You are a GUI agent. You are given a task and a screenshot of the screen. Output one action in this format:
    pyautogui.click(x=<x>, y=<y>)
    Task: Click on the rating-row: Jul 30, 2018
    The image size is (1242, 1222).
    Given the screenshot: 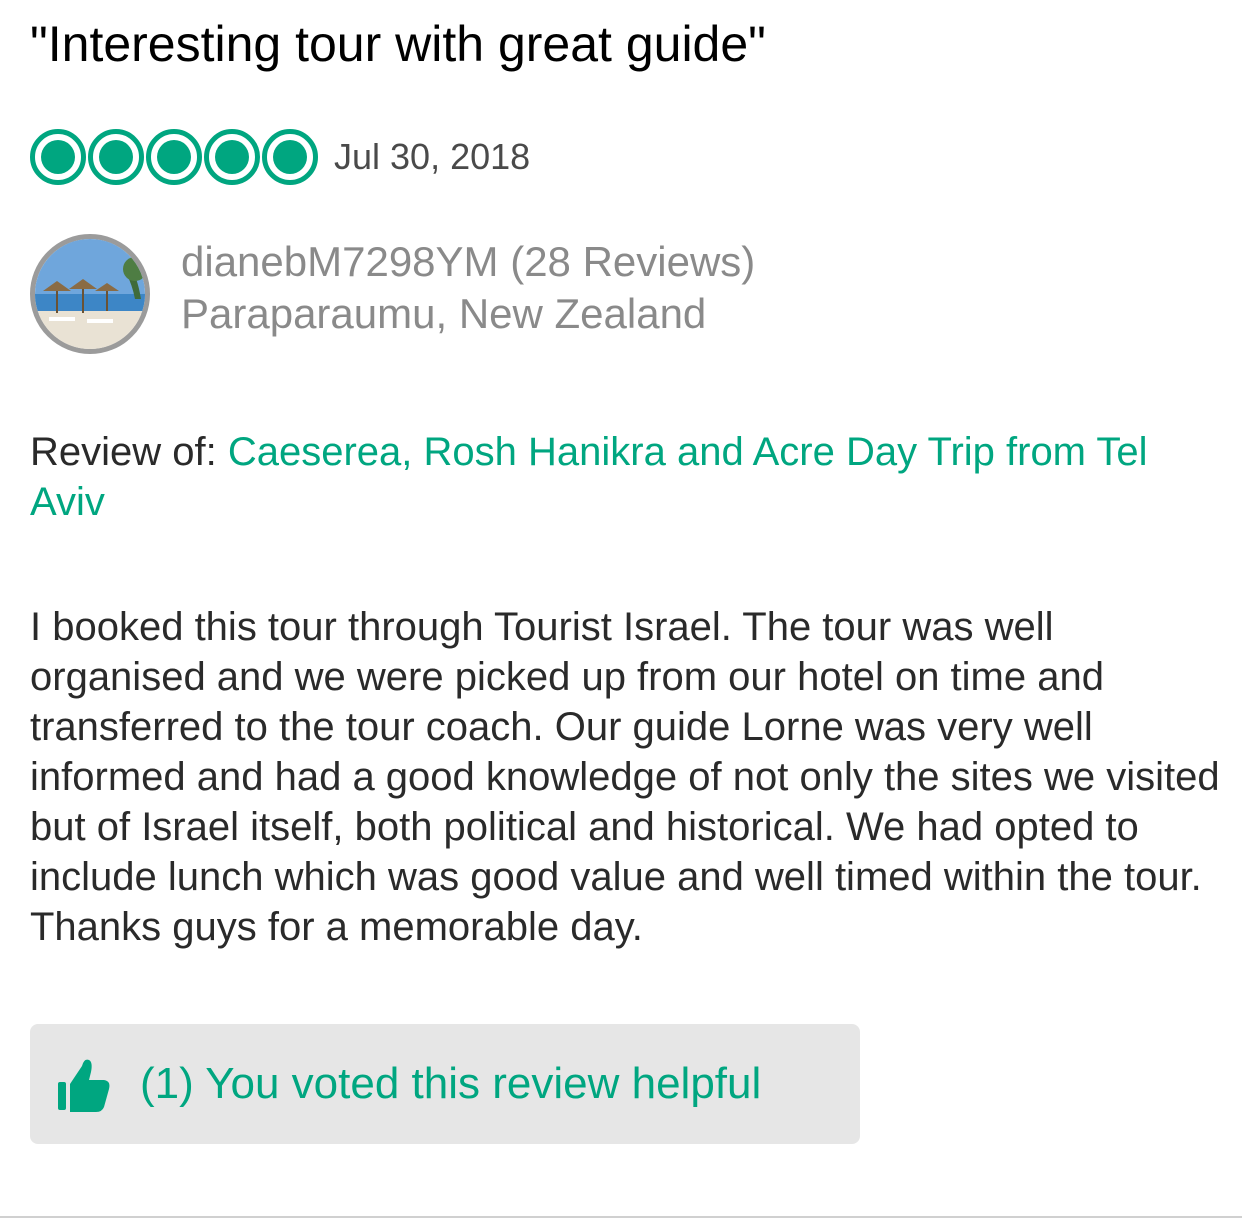 What is the action you would take?
    pyautogui.click(x=280, y=157)
    